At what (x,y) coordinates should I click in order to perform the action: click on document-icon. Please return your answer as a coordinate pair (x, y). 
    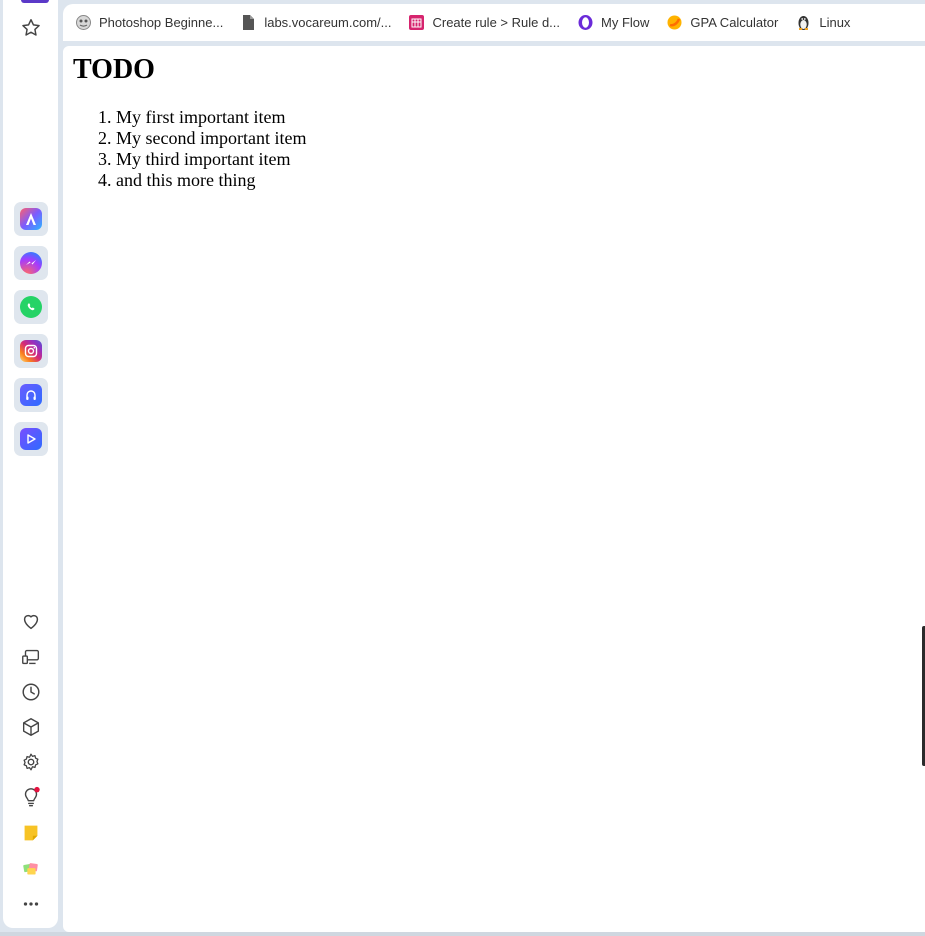
    Looking at the image, I should click on (248, 22).